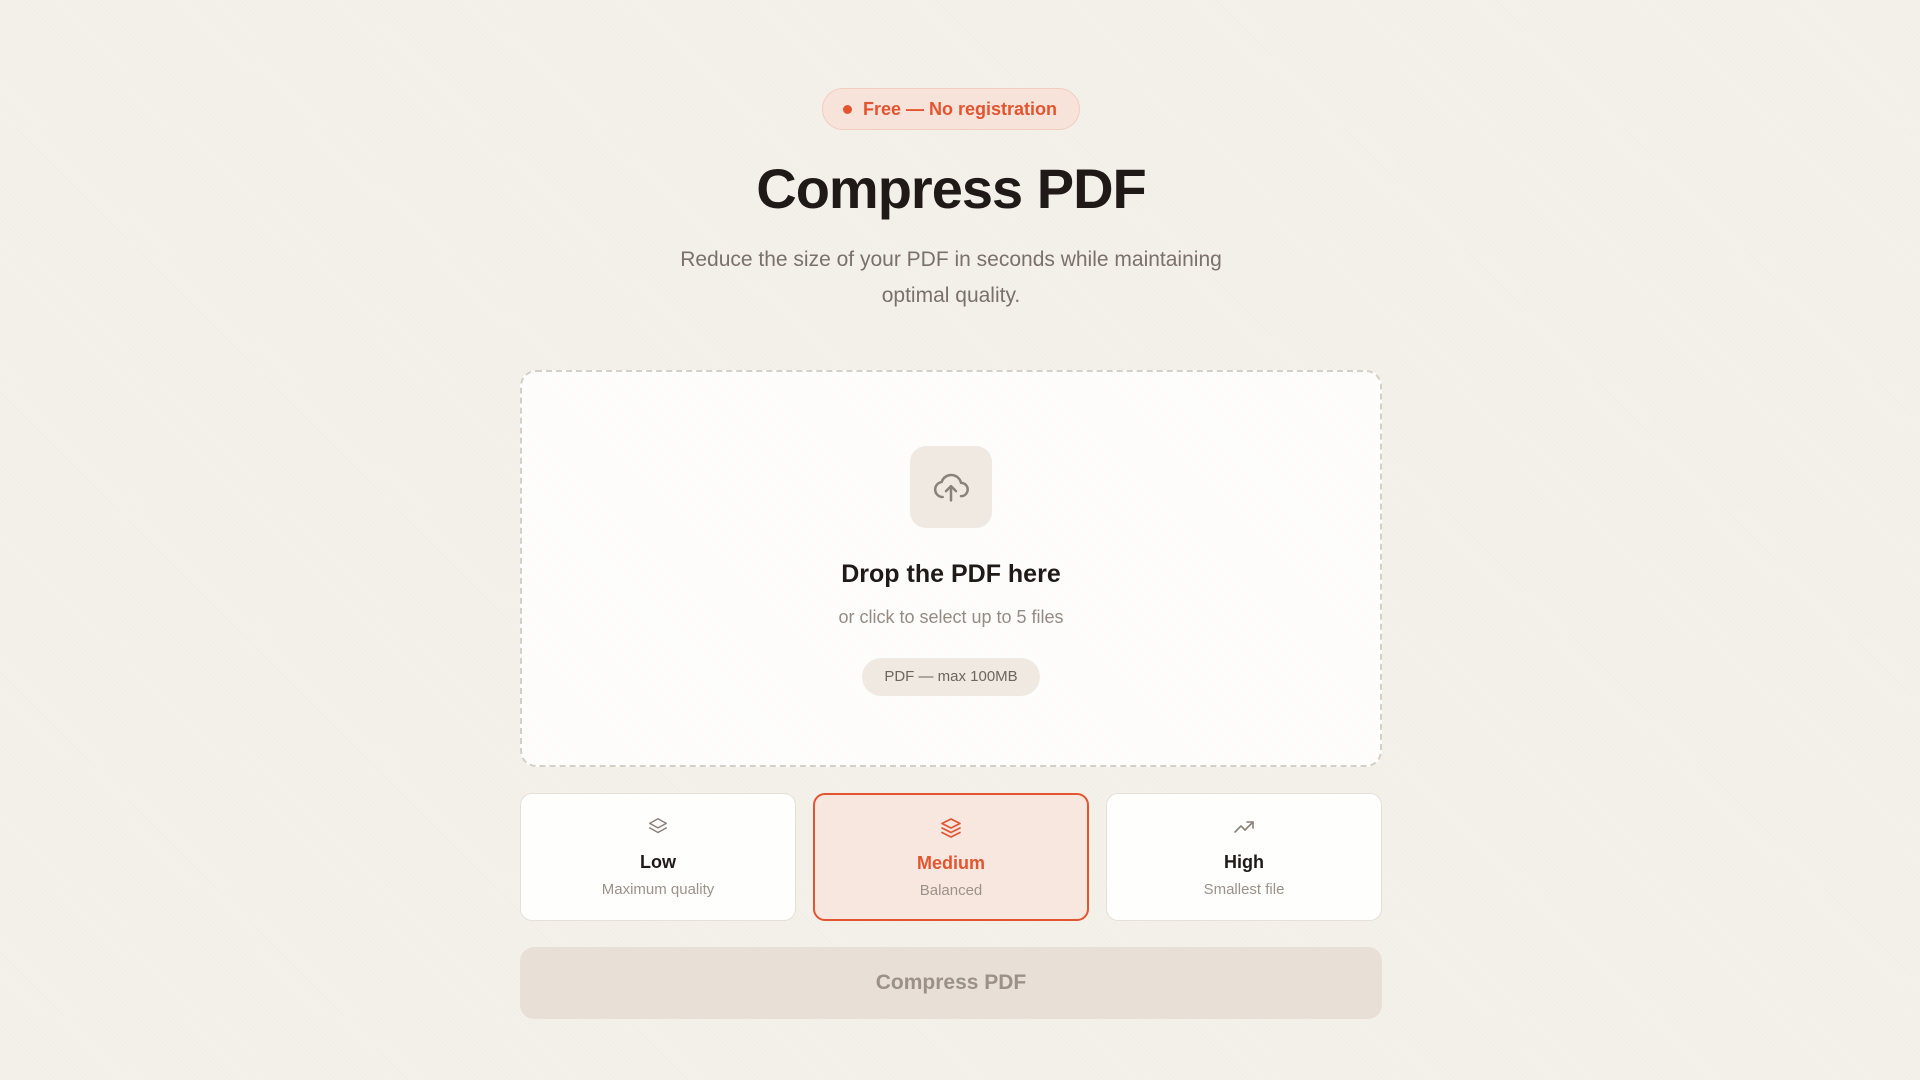 This screenshot has width=1920, height=1080. I want to click on level-name: Low, so click(658, 861).